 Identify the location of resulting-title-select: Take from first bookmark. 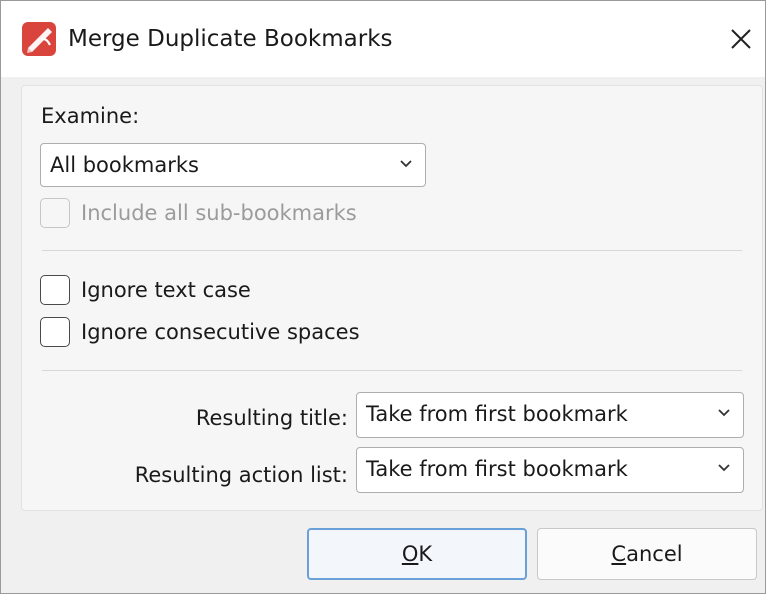
(550, 415).